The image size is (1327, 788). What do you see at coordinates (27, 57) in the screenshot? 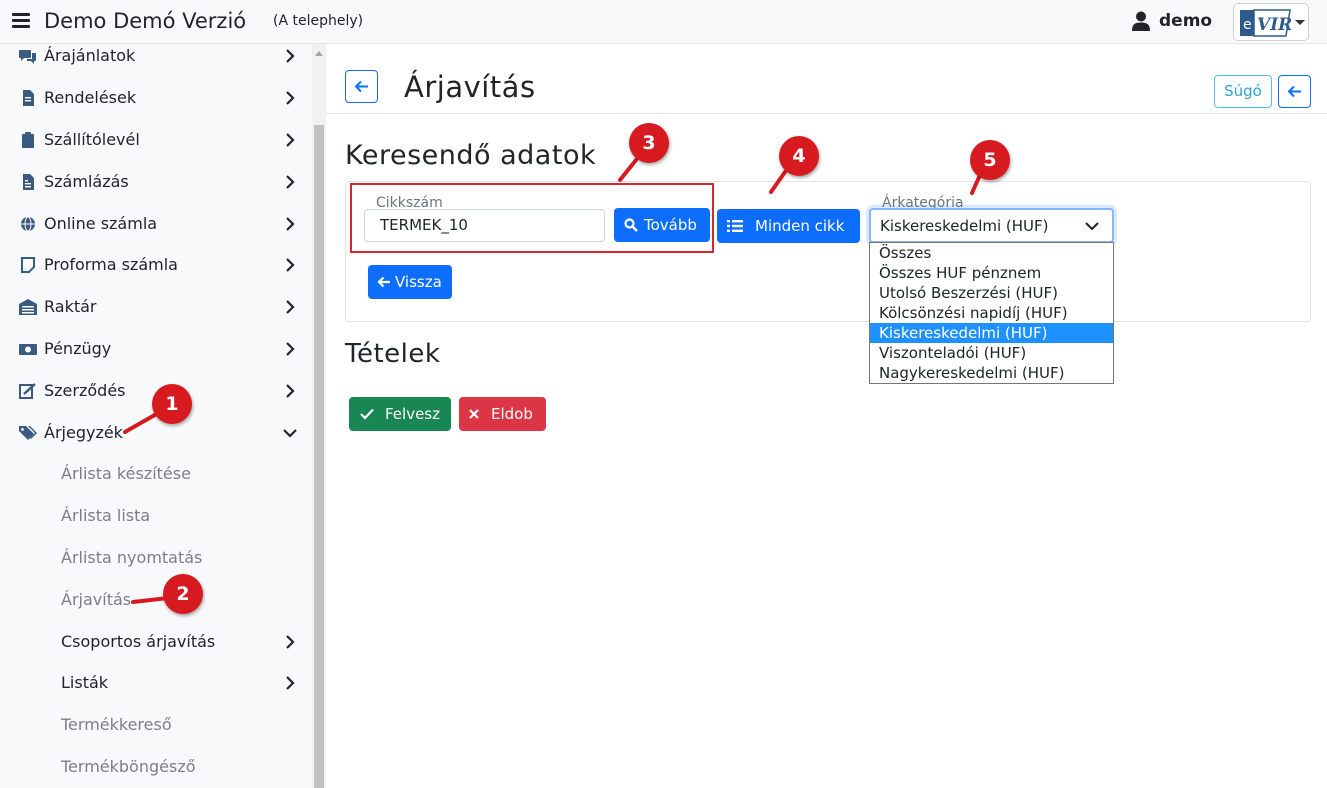
I see `comments-icon` at bounding box center [27, 57].